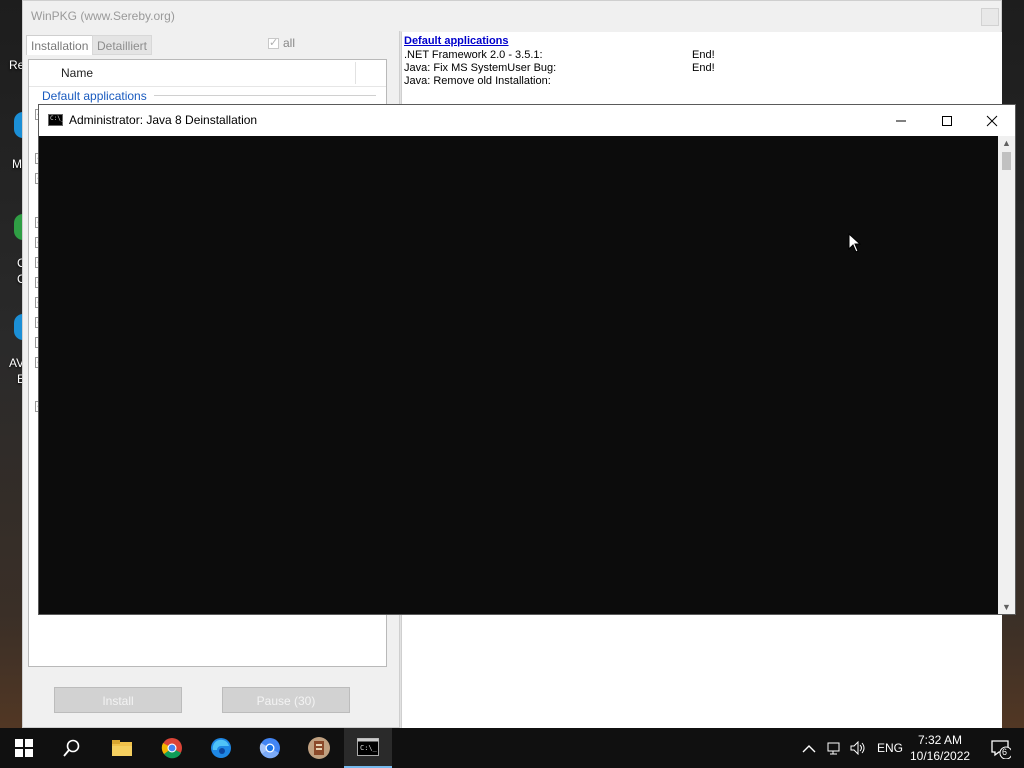 This screenshot has width=1024, height=768. What do you see at coordinates (890, 748) in the screenshot?
I see `language-indicator: ENG` at bounding box center [890, 748].